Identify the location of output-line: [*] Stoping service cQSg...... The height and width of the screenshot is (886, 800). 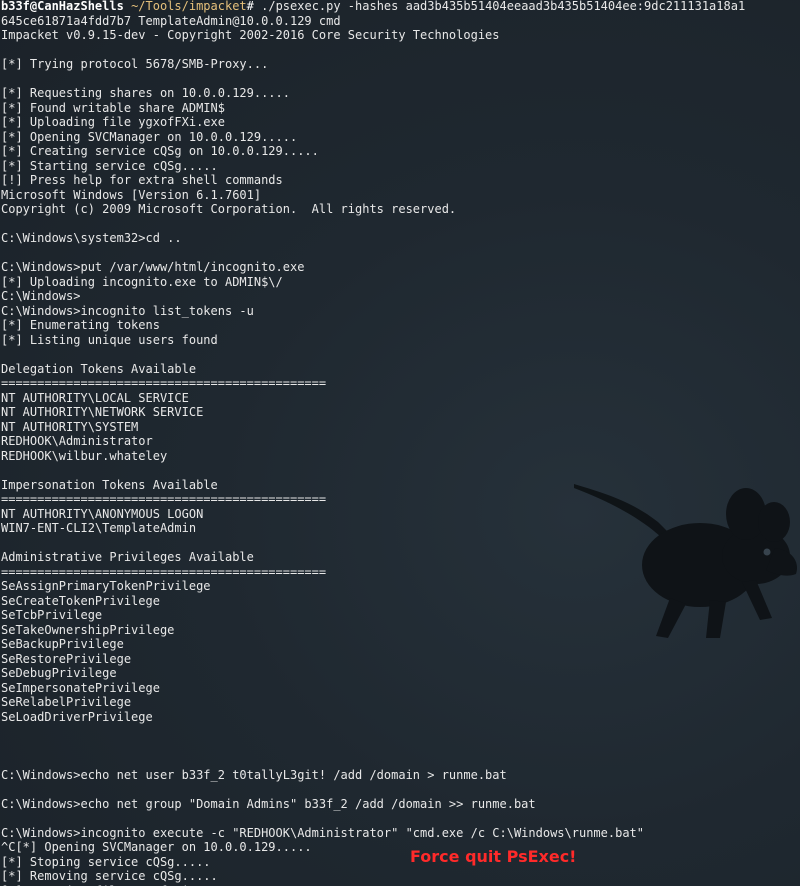
(106, 861).